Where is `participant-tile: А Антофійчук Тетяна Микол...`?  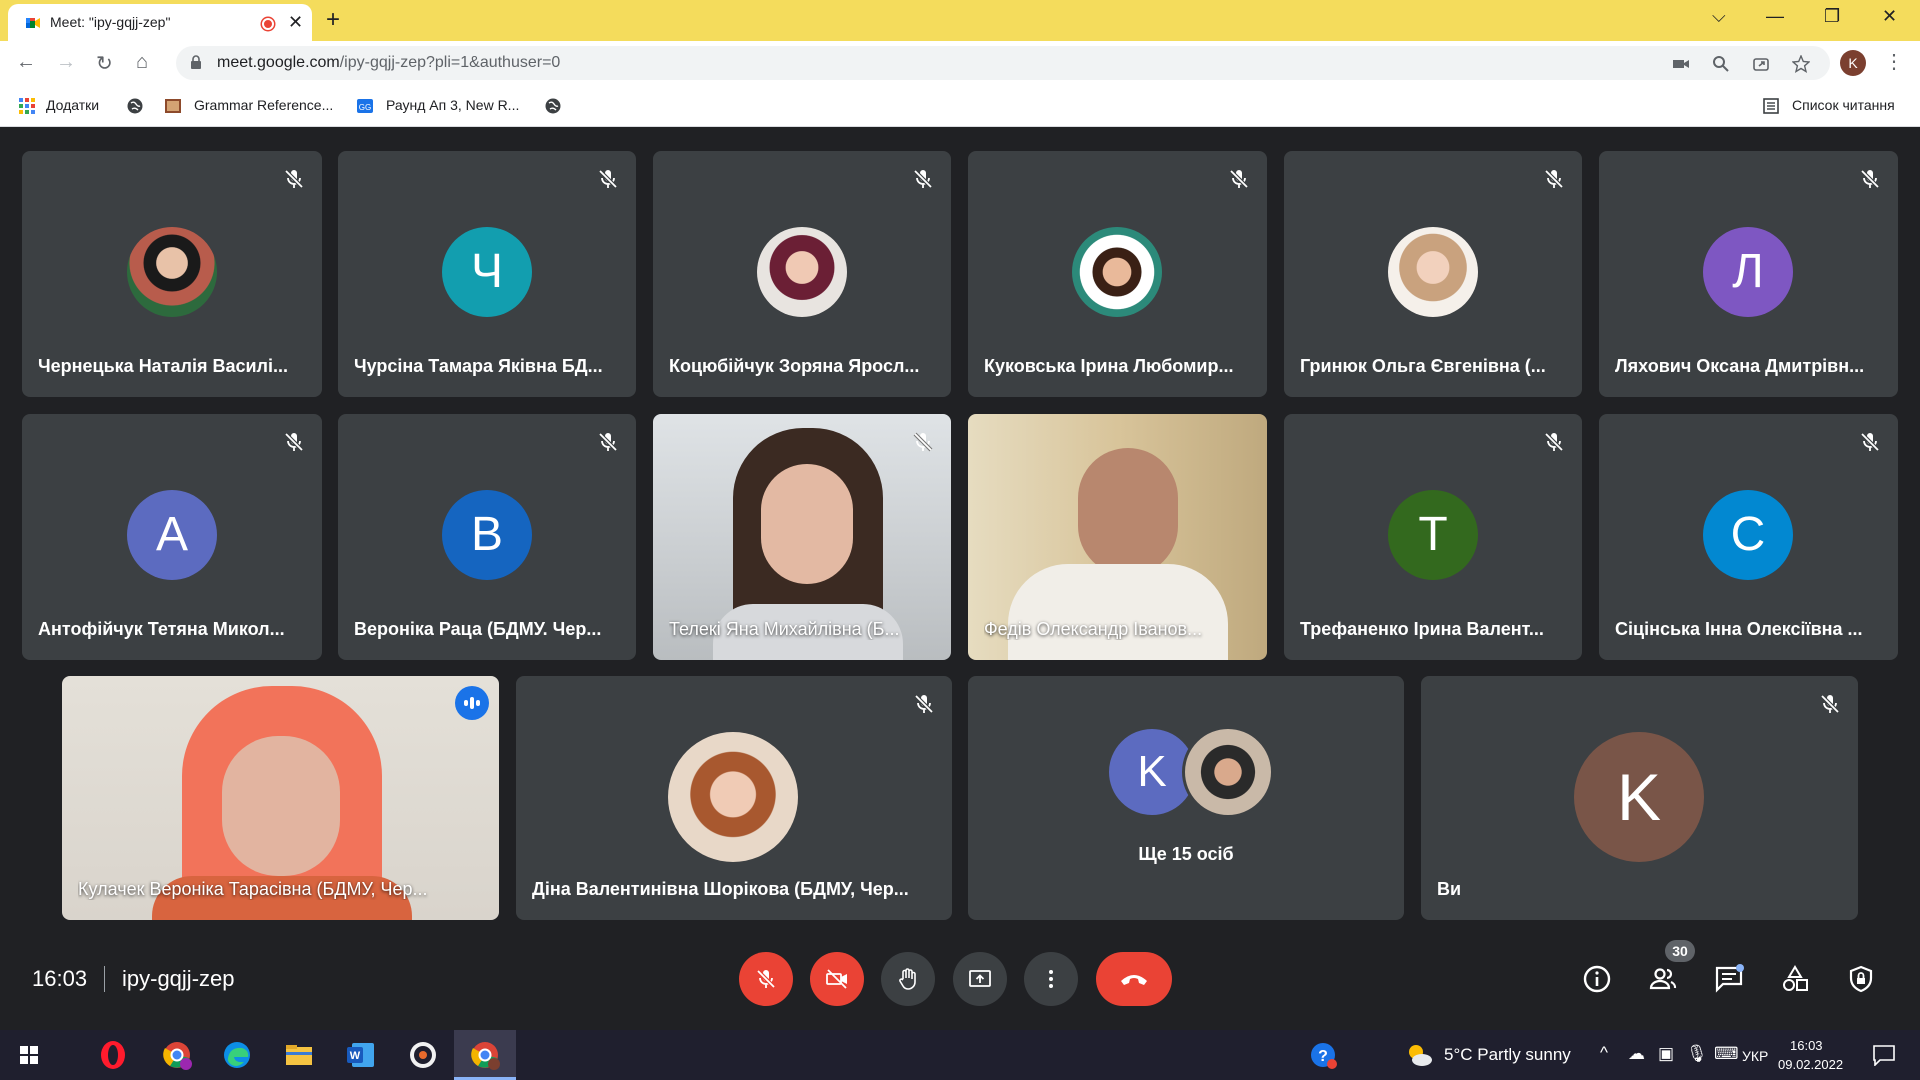
participant-tile: А Антофійчук Тетяна Микол... is located at coordinates (172, 537).